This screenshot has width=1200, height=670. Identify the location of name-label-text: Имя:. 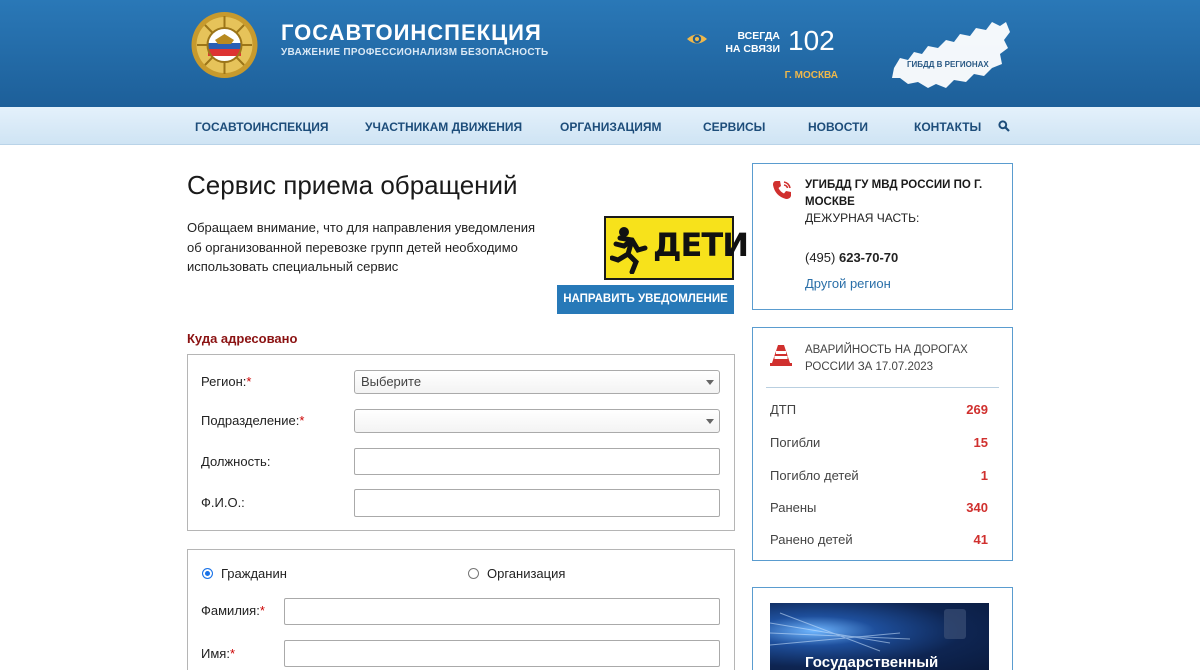
(215, 653).